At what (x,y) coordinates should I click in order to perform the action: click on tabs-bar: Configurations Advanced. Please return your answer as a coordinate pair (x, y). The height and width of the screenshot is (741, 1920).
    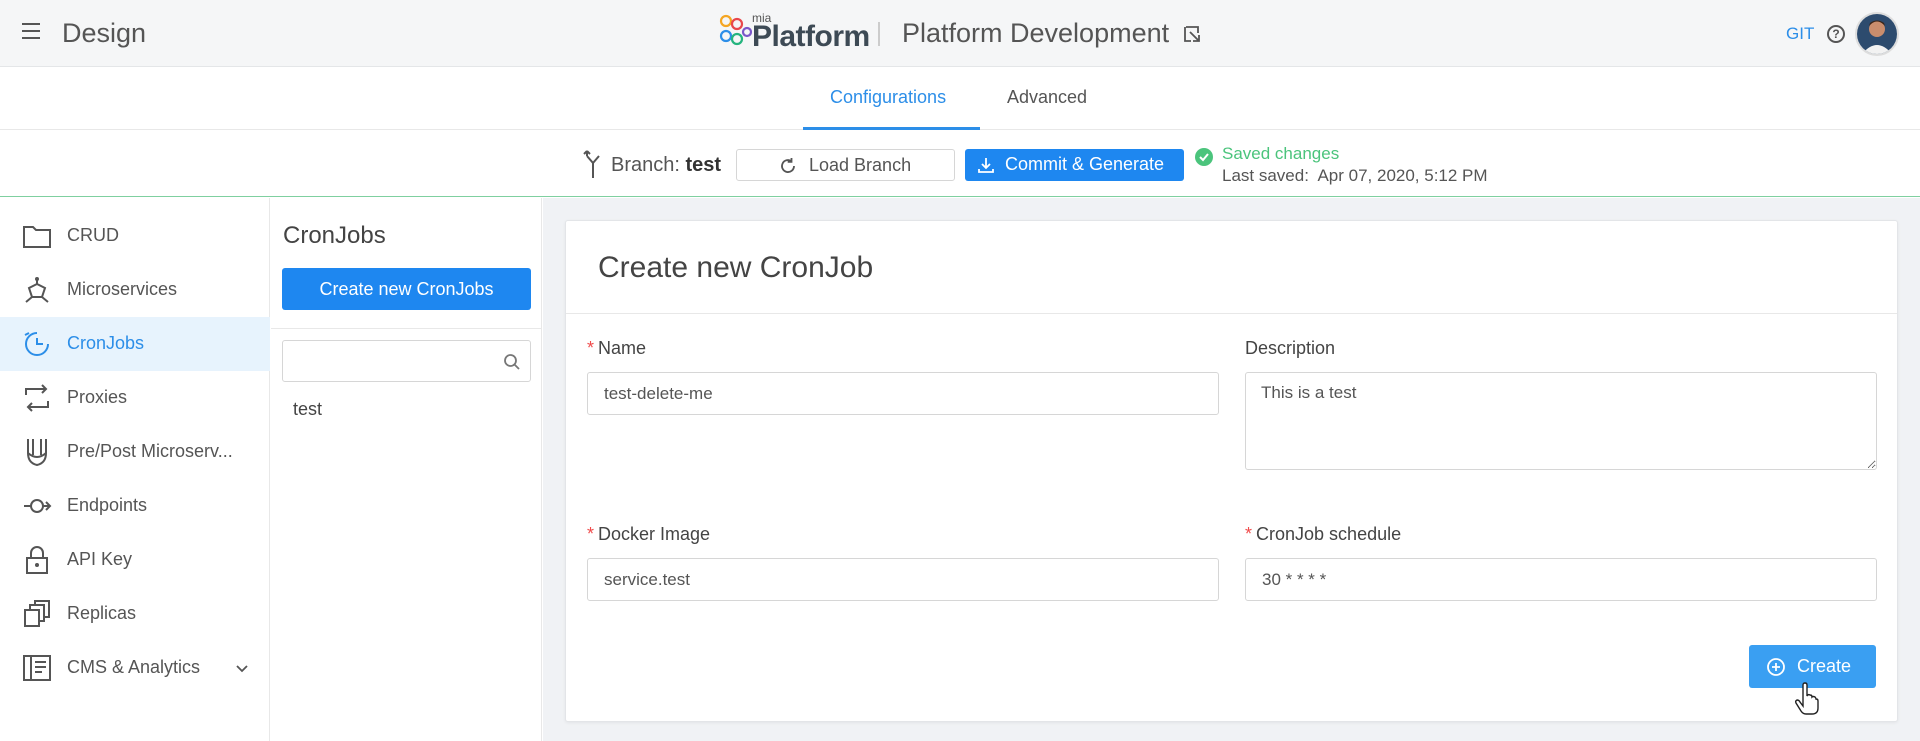
    Looking at the image, I should click on (960, 98).